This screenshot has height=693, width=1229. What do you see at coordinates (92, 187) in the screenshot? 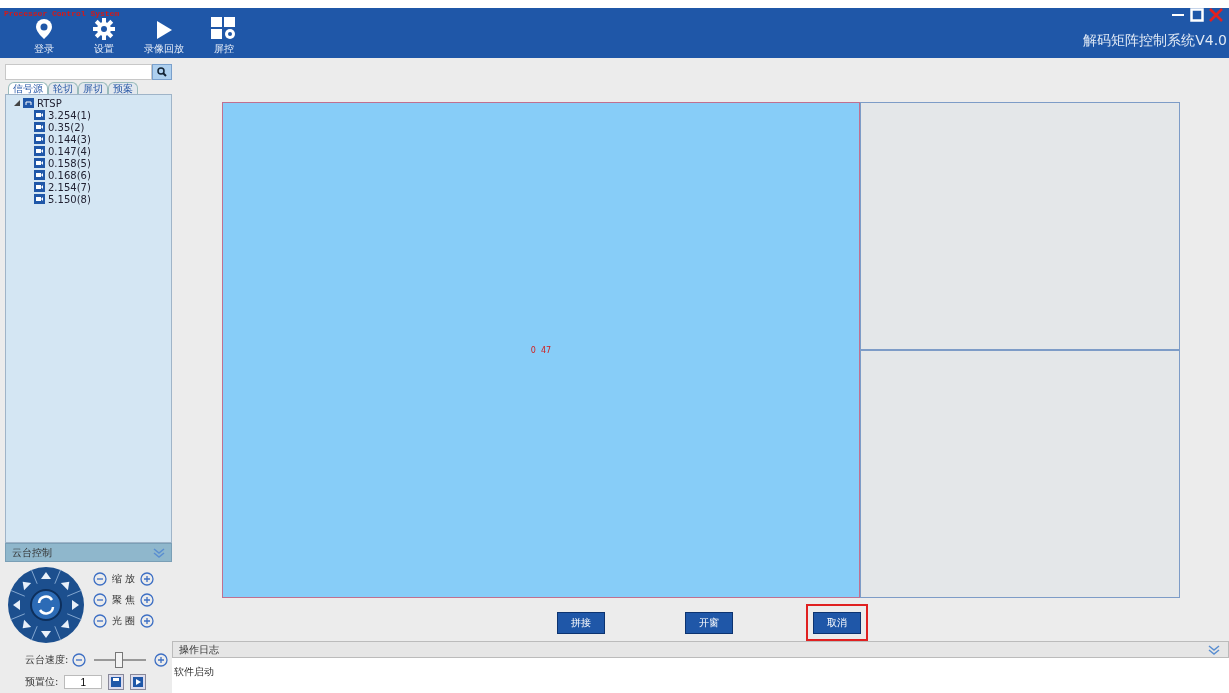
I see `tree-item: 2.154(7)` at bounding box center [92, 187].